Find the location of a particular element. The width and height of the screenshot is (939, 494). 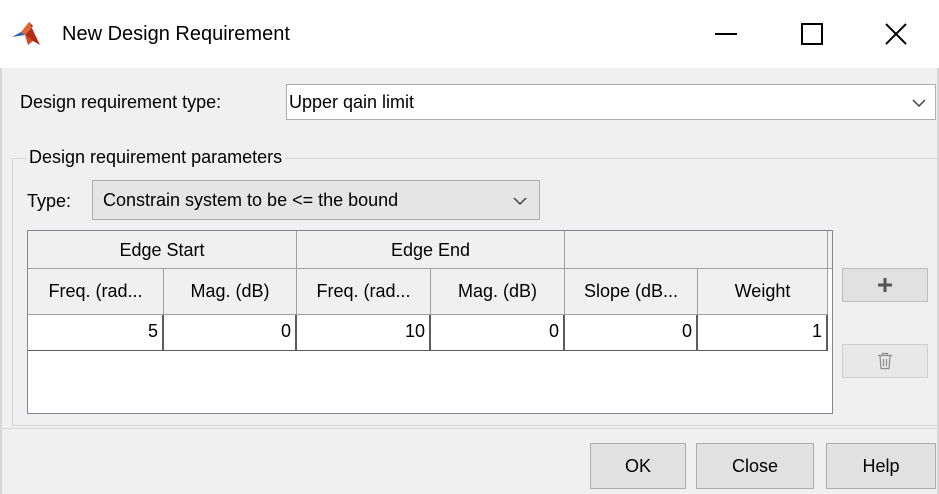

column-header-weight: Weight is located at coordinates (763, 292).